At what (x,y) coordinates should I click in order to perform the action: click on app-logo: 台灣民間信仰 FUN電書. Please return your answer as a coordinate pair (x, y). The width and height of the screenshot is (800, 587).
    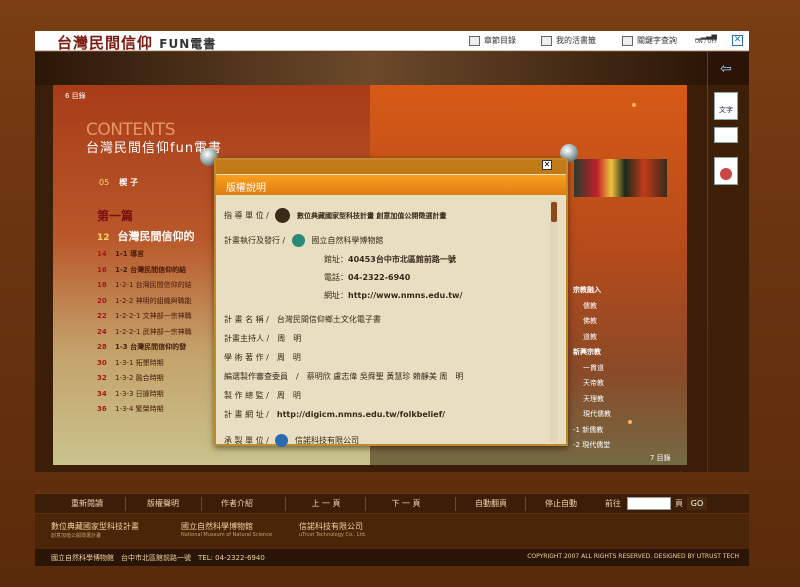
    Looking at the image, I should click on (137, 43).